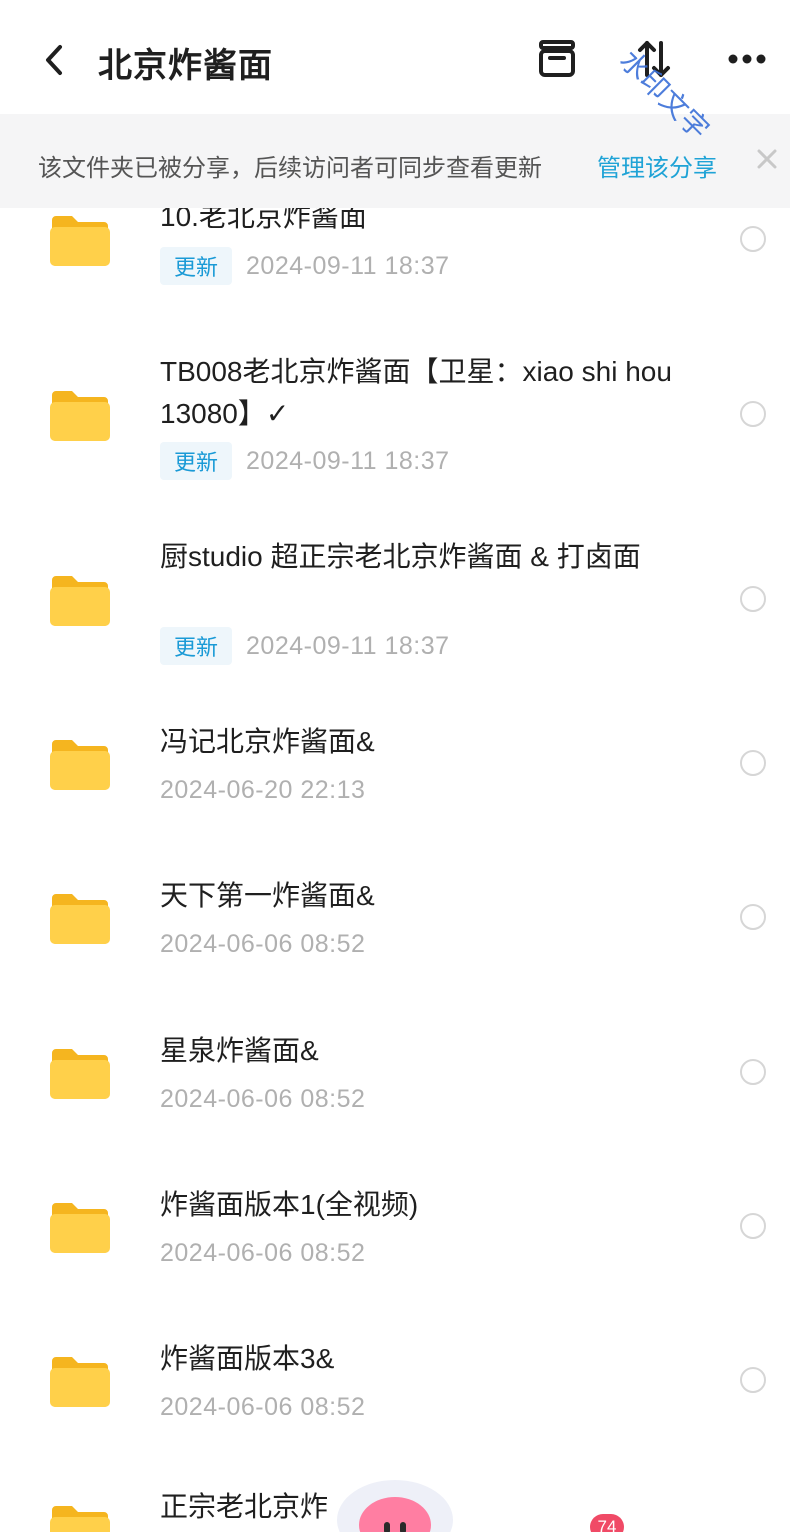 The width and height of the screenshot is (790, 1532). What do you see at coordinates (289, 1204) in the screenshot?
I see `folder-name: 炸酱面版本1(全视频)` at bounding box center [289, 1204].